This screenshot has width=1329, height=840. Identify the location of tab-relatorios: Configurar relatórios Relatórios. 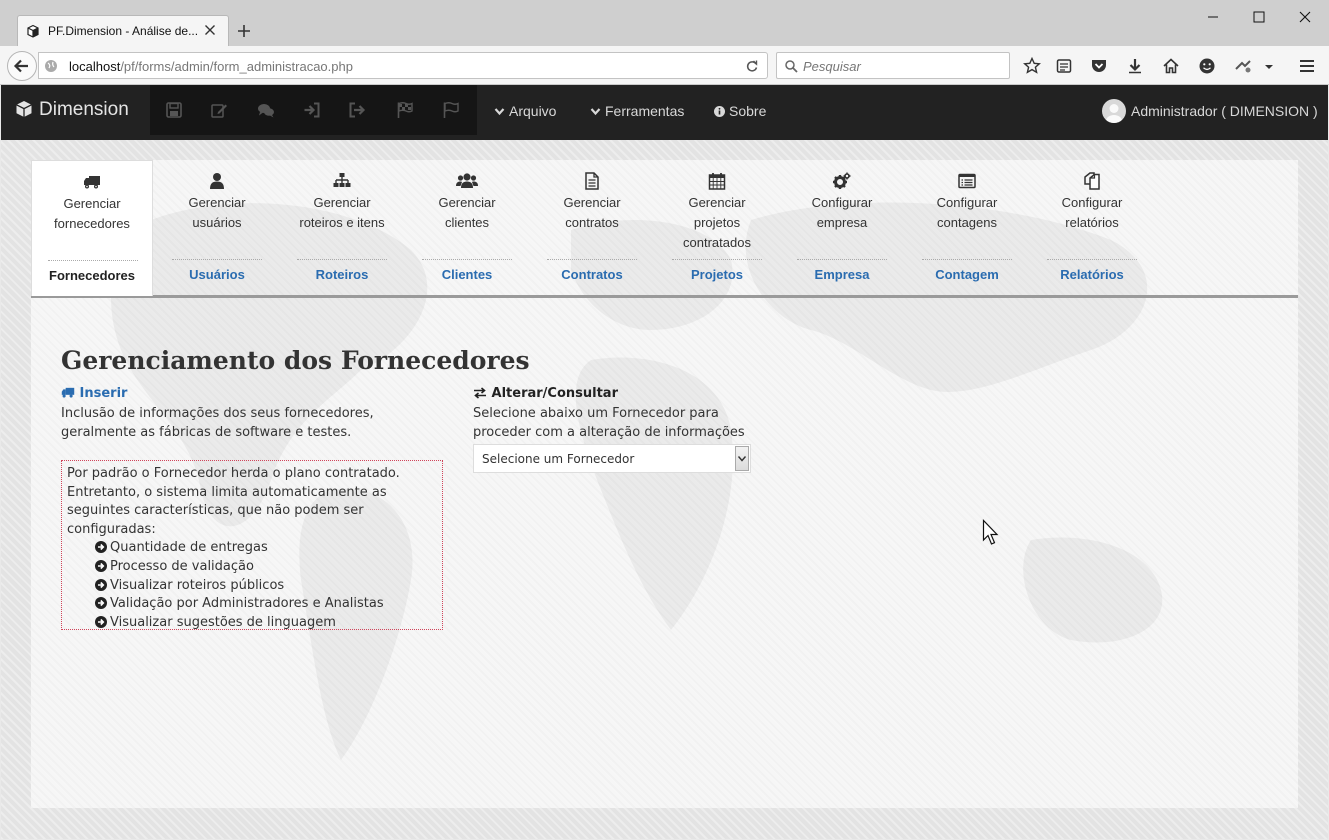
(1092, 228).